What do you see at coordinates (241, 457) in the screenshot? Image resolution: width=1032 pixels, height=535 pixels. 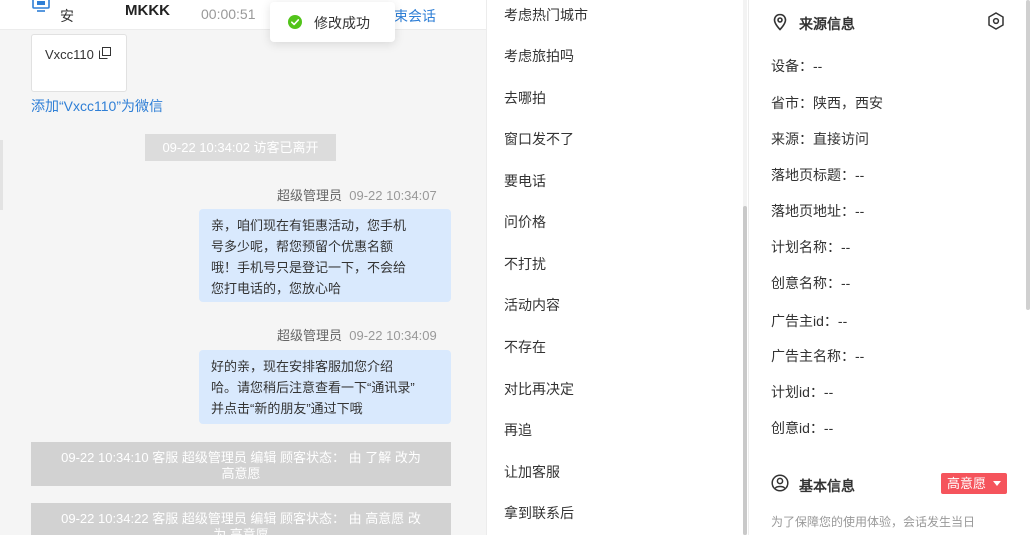 I see `status-log-line: 09-22 10:34:10 客服 超级管理员 编辑 顾客状态： 由 了解 改为` at bounding box center [241, 457].